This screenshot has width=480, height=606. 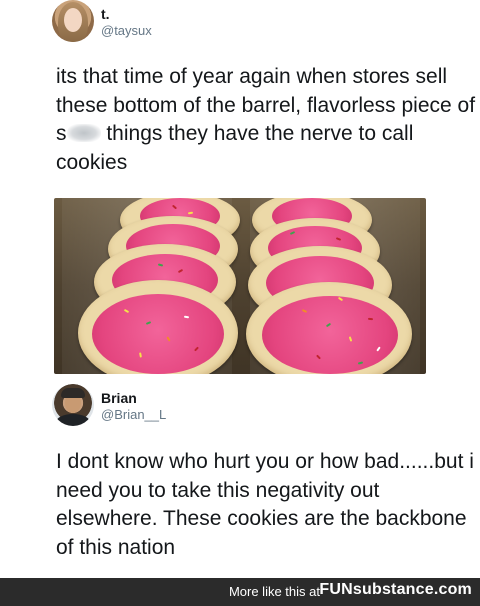 I want to click on censor-blur, so click(x=83, y=133).